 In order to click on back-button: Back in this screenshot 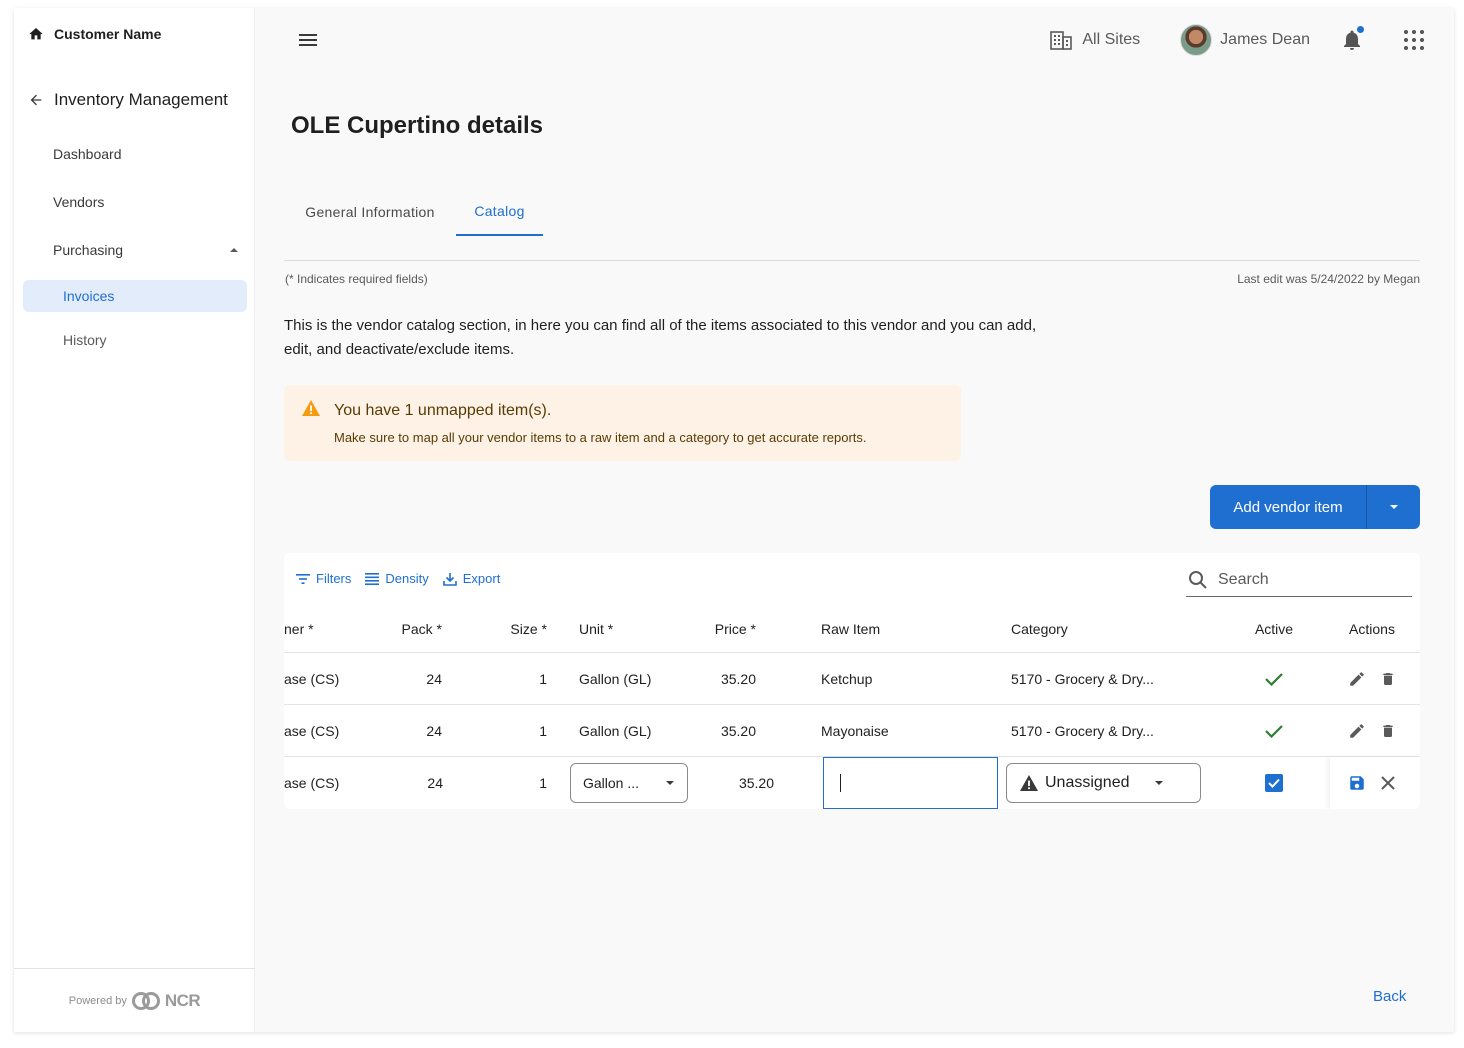, I will do `click(1389, 996)`.